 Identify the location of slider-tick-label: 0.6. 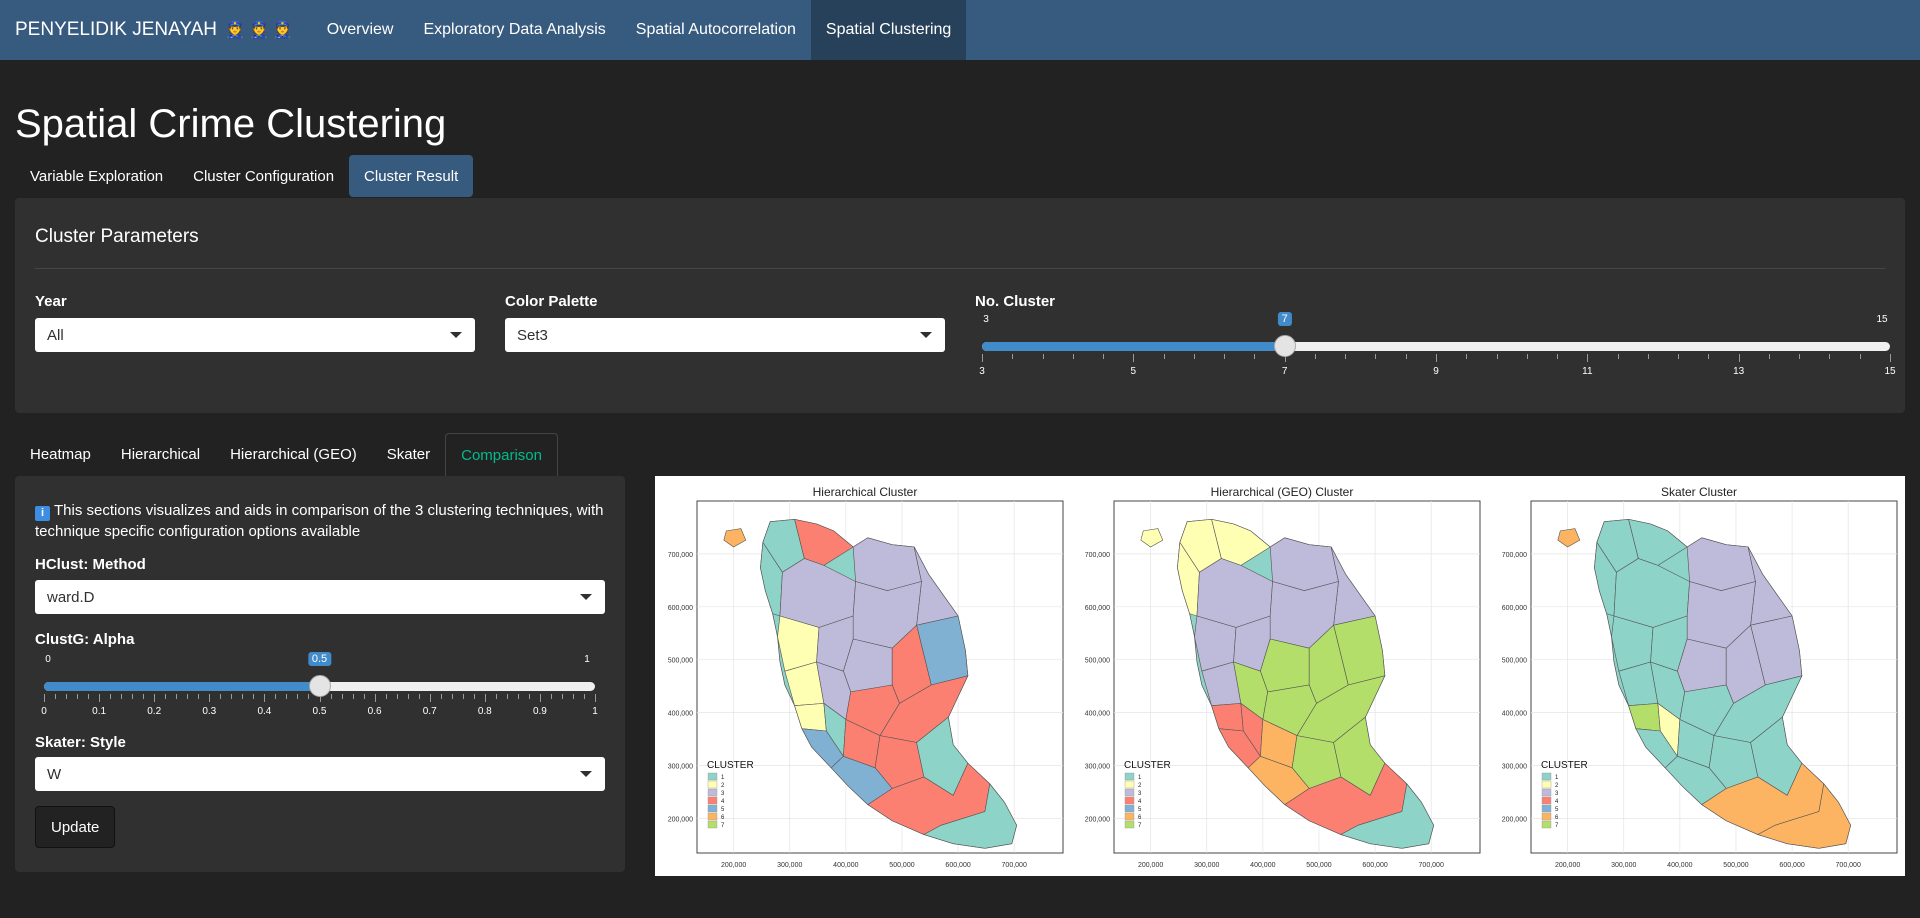
(374, 711).